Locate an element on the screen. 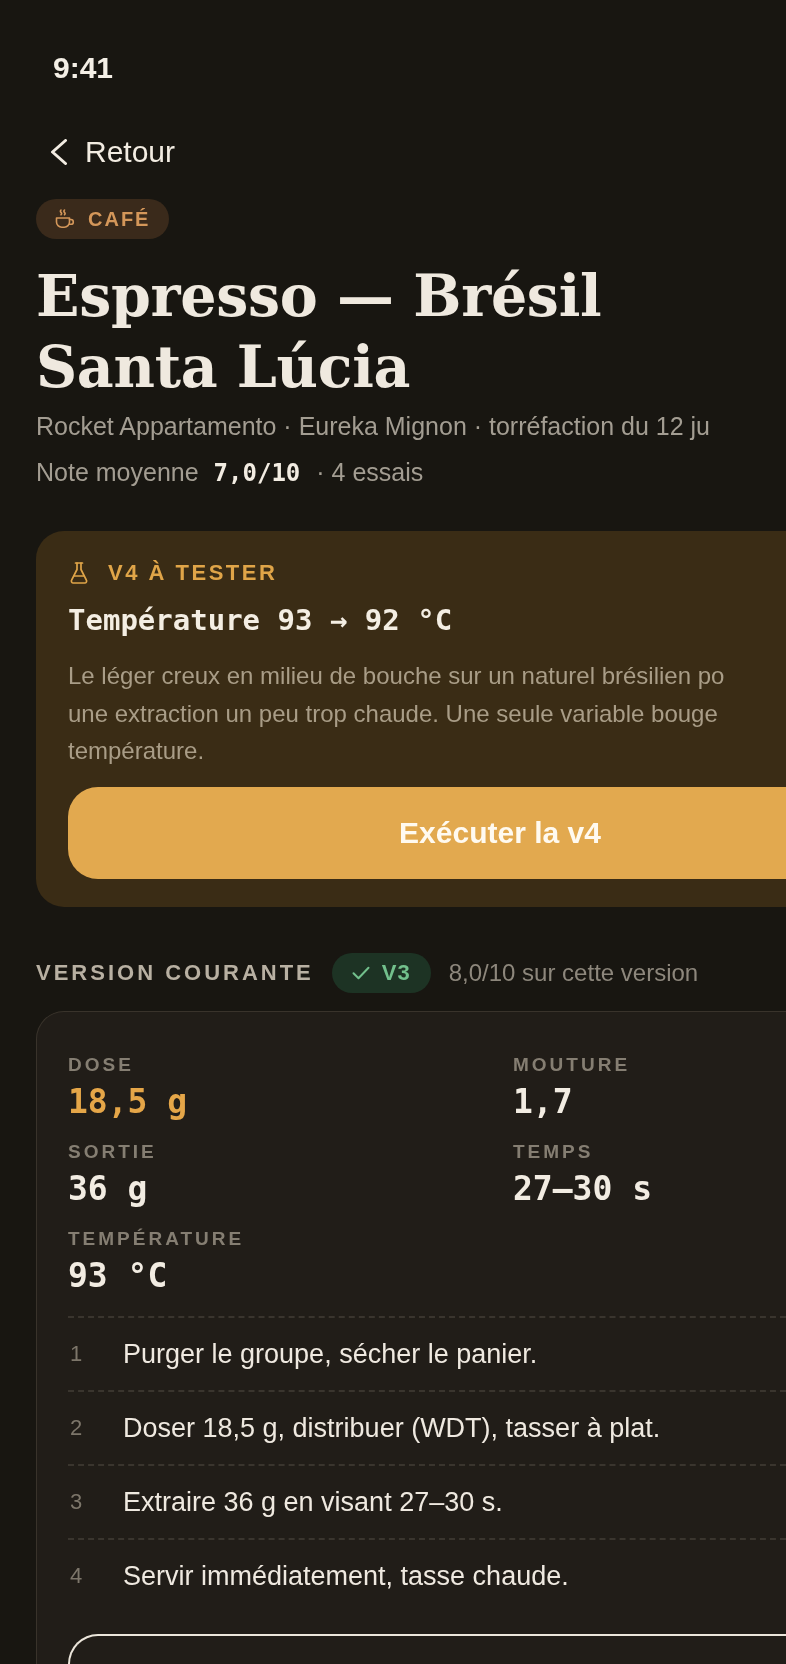 The width and height of the screenshot is (786, 1664). category-label: CAFÉ is located at coordinates (119, 219).